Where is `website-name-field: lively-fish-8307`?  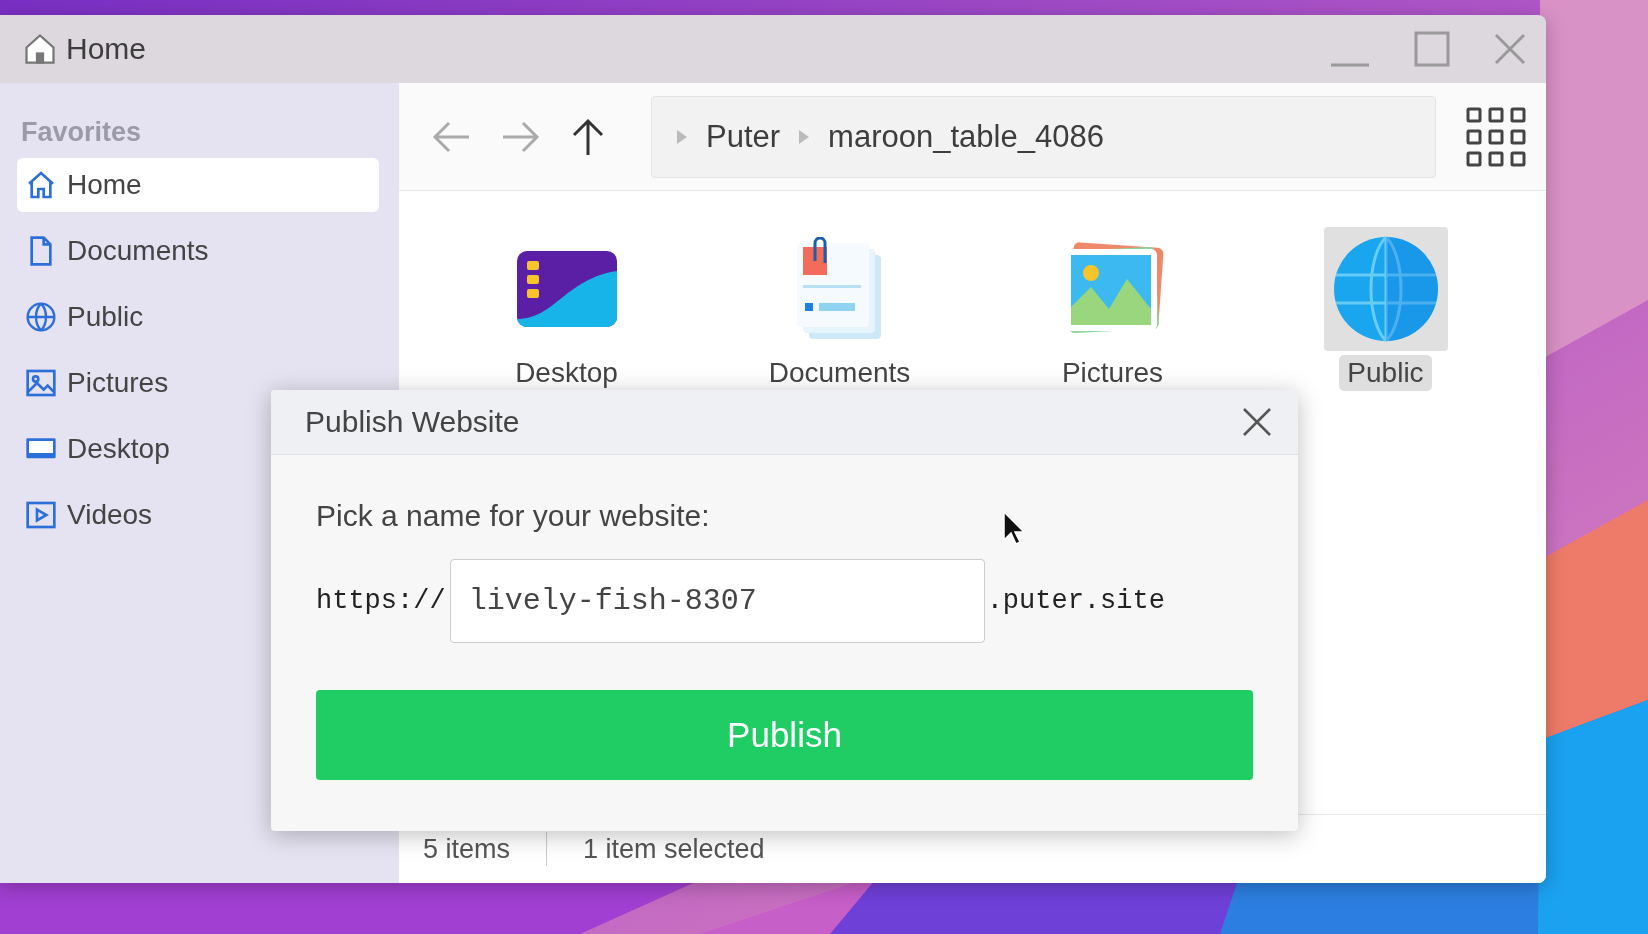
website-name-field: lively-fish-8307 is located at coordinates (717, 601).